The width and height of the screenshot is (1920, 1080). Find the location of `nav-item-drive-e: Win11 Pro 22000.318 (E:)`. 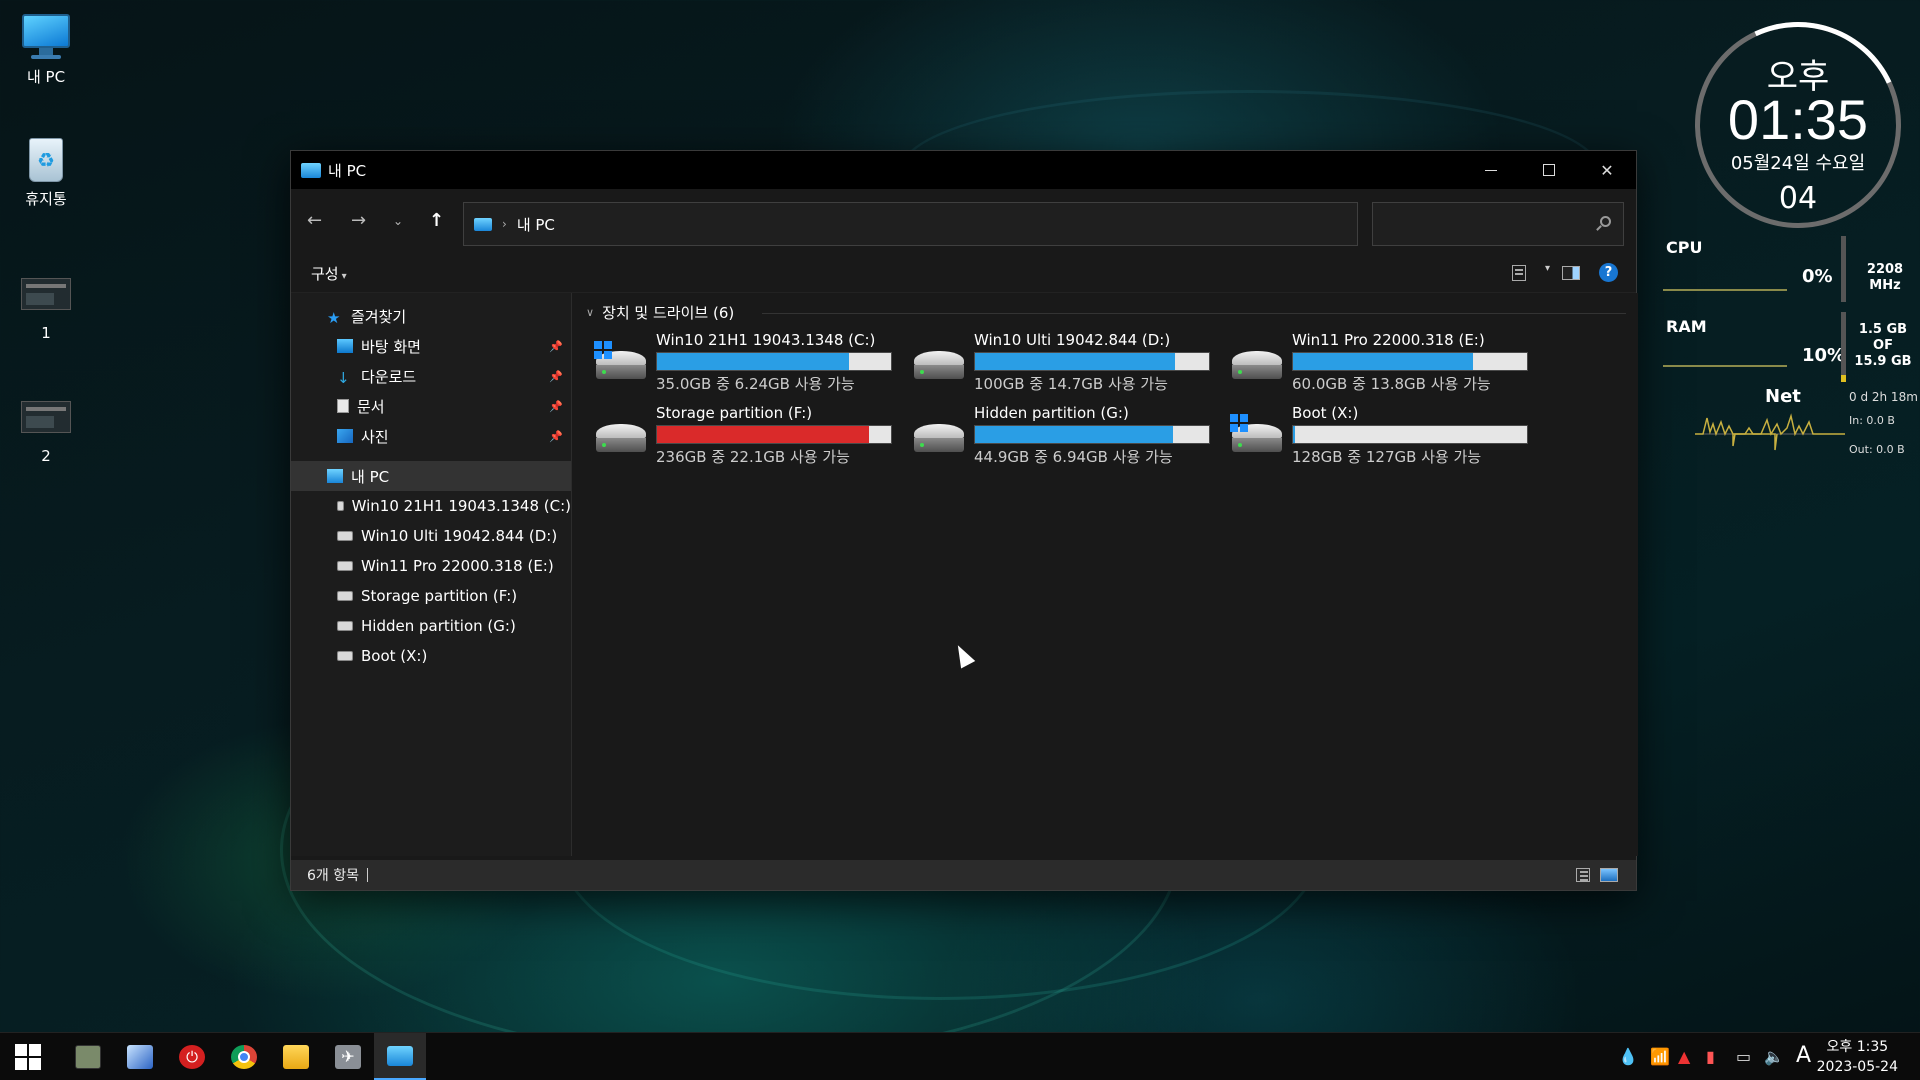

nav-item-drive-e: Win11 Pro 22000.318 (E:) is located at coordinates (431, 566).